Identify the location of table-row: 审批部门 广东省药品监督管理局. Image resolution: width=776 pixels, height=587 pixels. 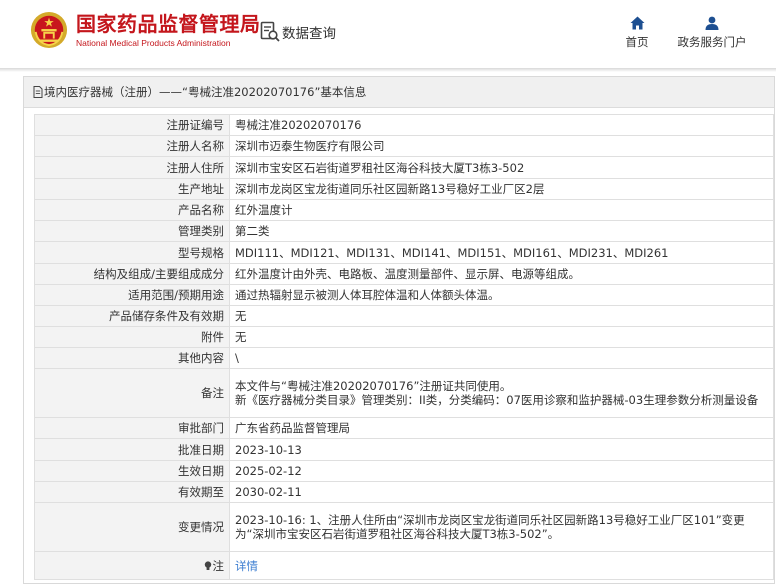
(404, 428).